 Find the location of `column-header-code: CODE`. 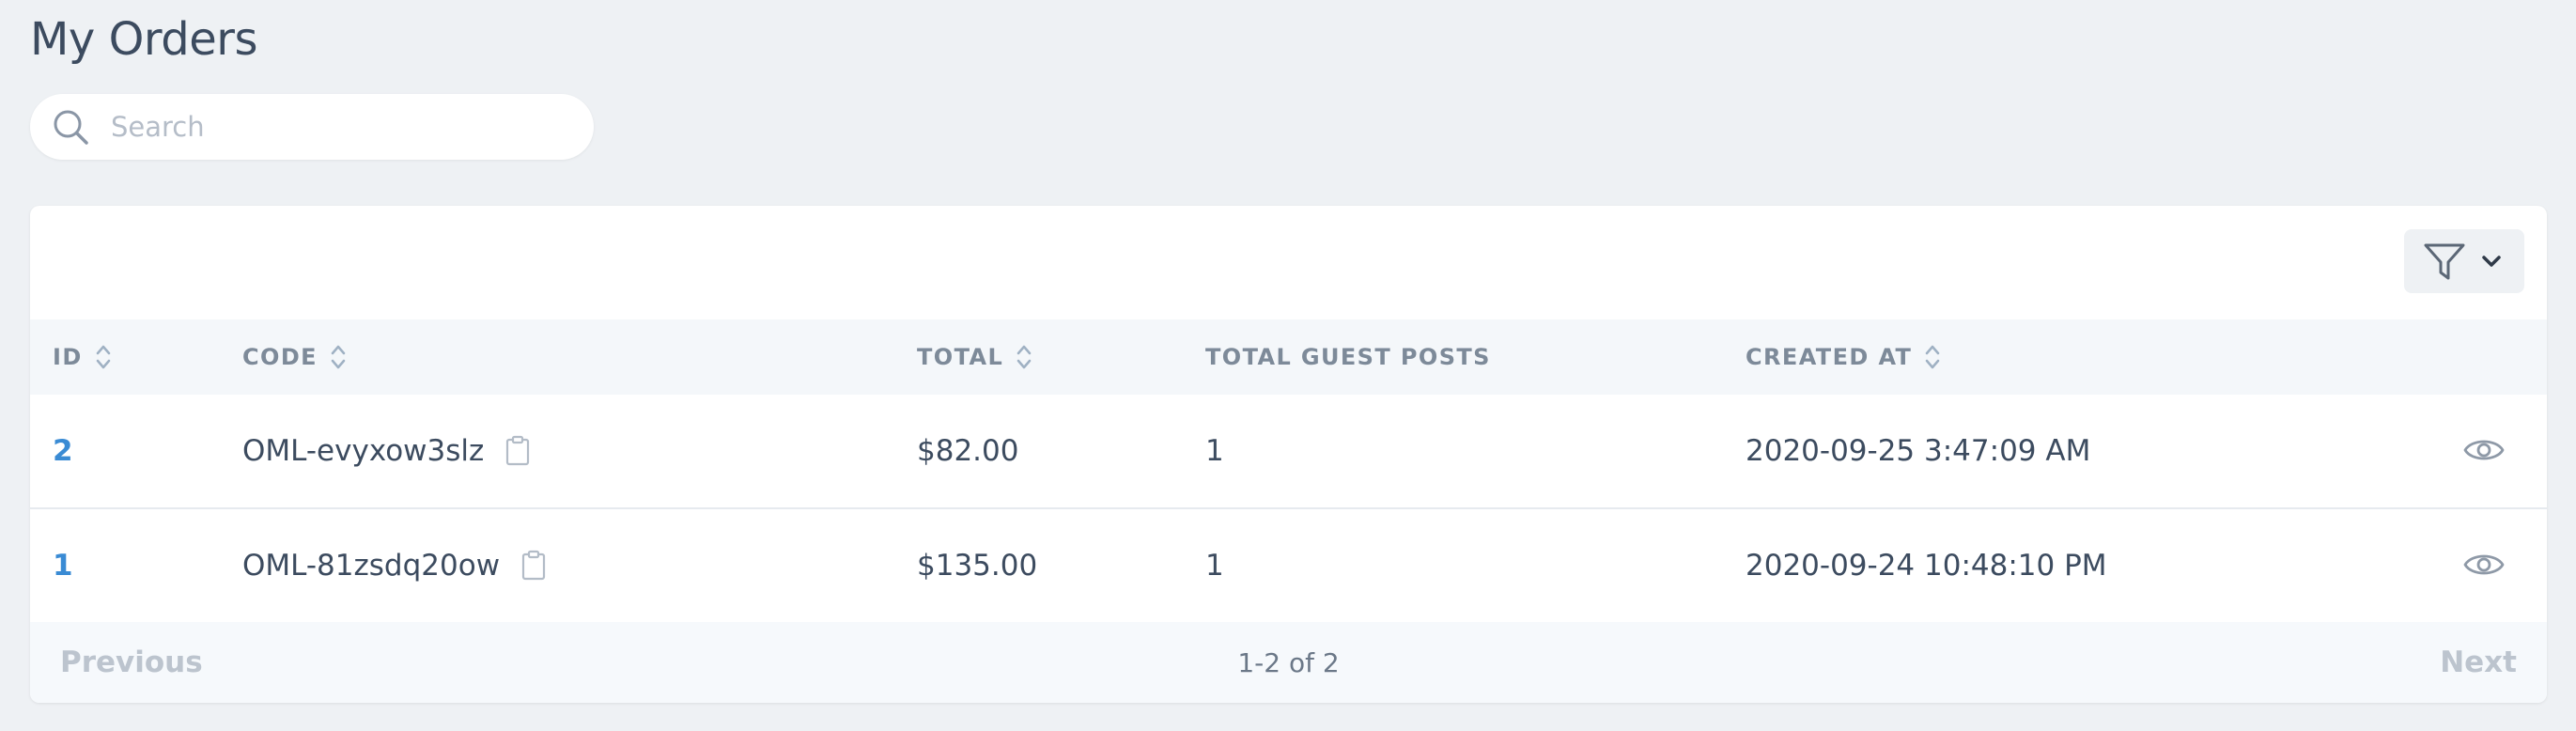

column-header-code: CODE is located at coordinates (295, 357).